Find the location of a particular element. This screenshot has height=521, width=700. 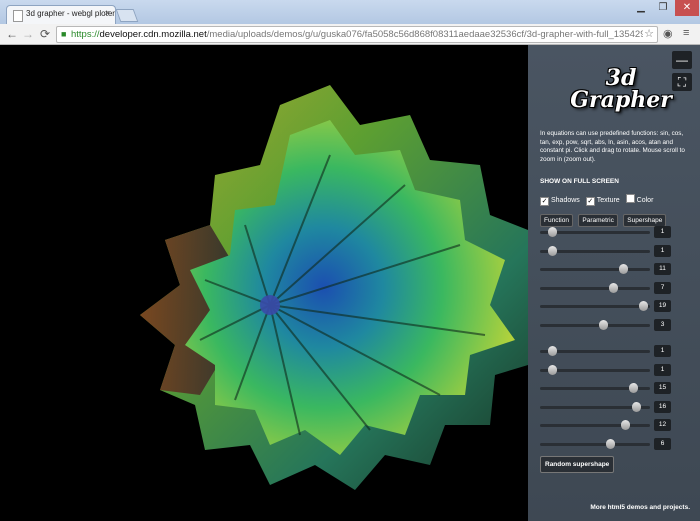

shadows-checkbox: ✓ Shadows is located at coordinates (560, 201).